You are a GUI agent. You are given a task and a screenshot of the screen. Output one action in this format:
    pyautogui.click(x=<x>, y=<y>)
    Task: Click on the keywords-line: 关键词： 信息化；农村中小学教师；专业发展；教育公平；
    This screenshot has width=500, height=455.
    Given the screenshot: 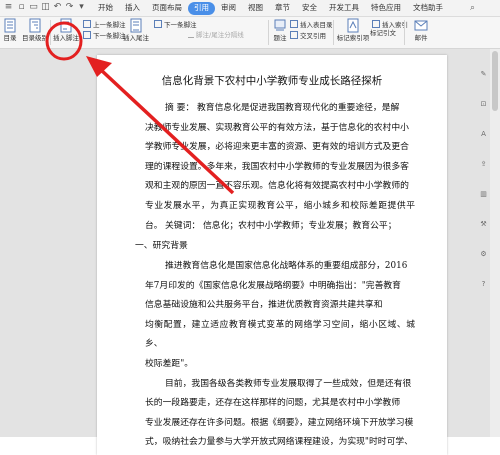 What is the action you would take?
    pyautogui.click(x=281, y=226)
    